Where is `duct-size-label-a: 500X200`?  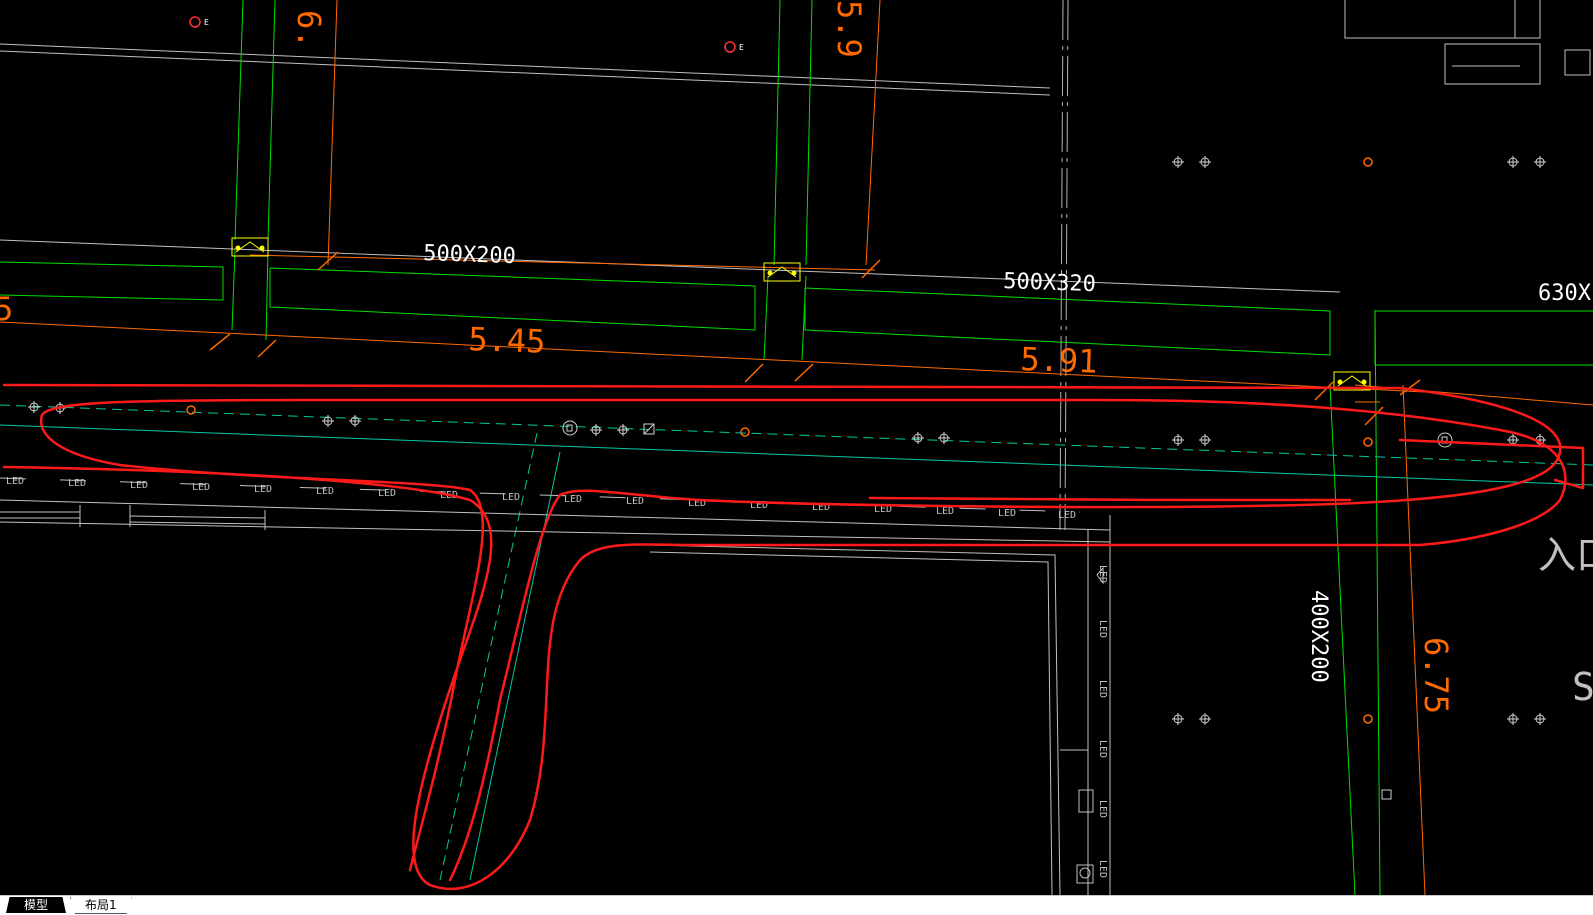
duct-size-label-a: 500X200 is located at coordinates (470, 255).